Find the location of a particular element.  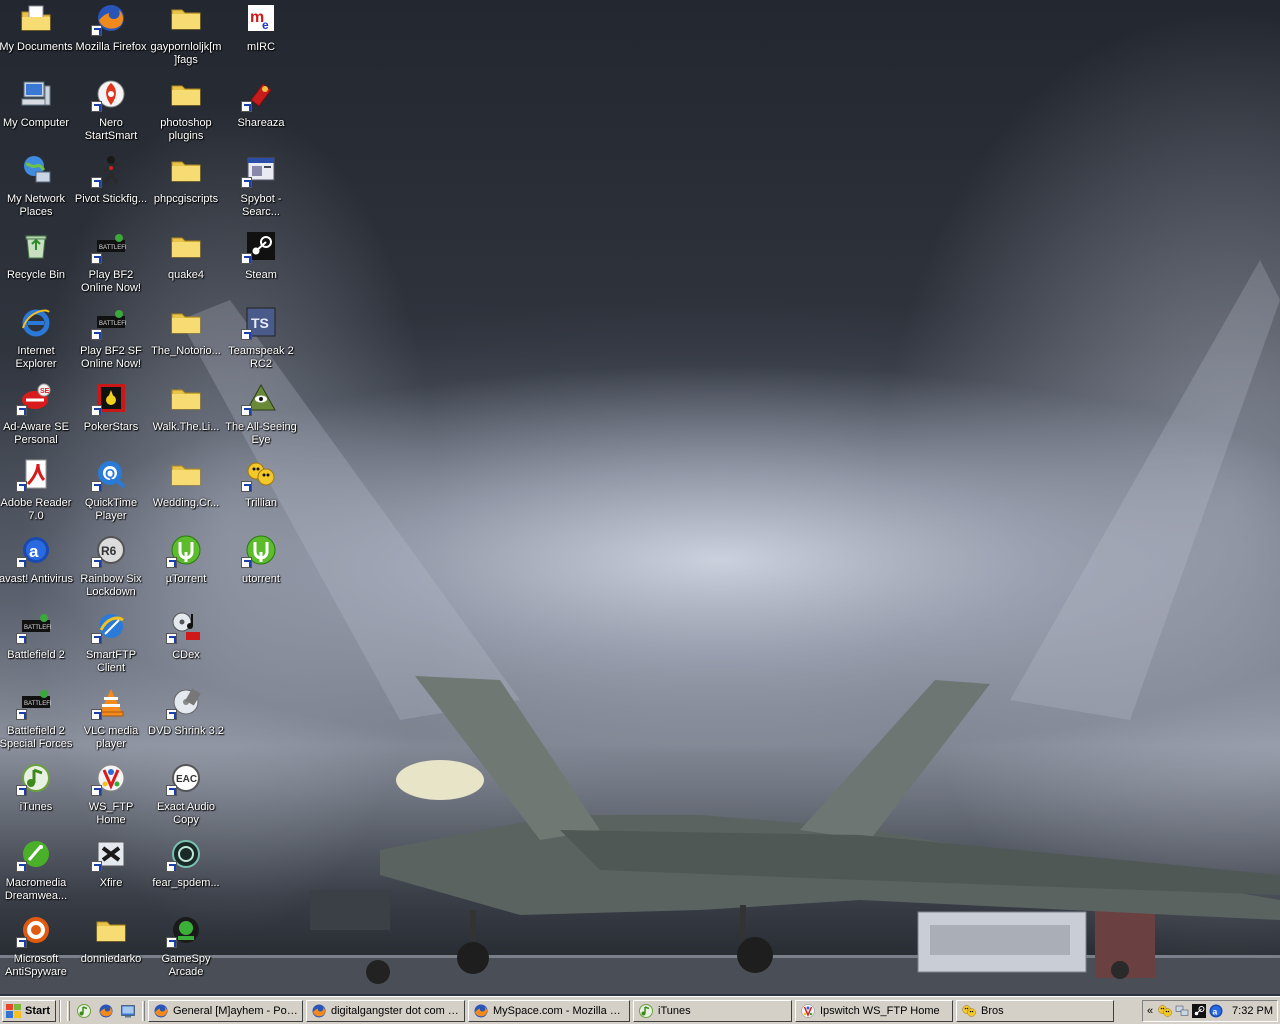

desktop-icon-label: Trillian is located at coordinates (261, 503).